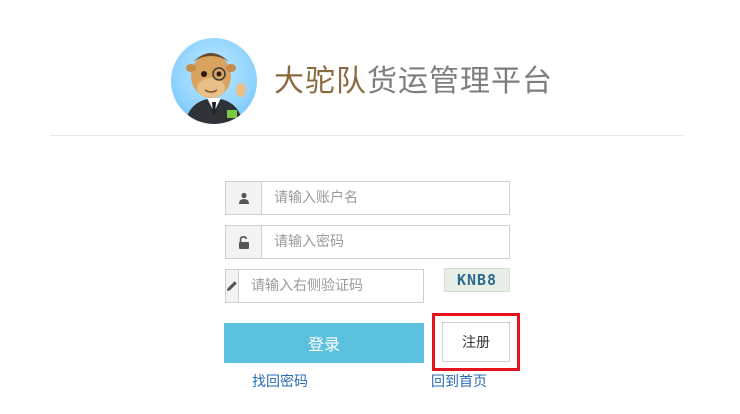 The image size is (740, 414). I want to click on username-field-group, so click(367, 198).